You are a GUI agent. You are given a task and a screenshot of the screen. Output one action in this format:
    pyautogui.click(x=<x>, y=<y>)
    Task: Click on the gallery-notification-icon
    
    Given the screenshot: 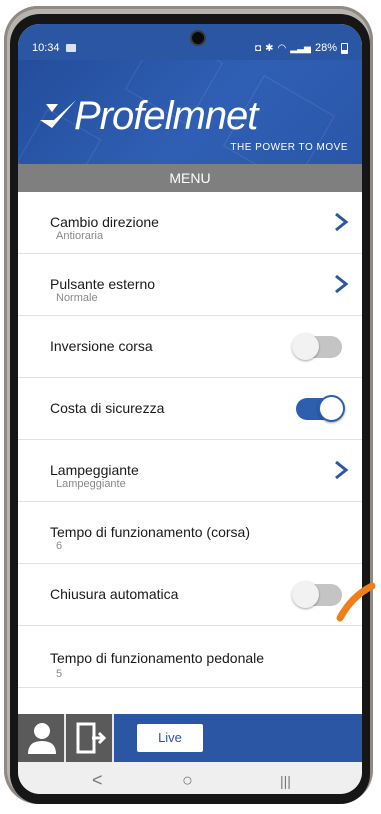 What is the action you would take?
    pyautogui.click(x=71, y=48)
    